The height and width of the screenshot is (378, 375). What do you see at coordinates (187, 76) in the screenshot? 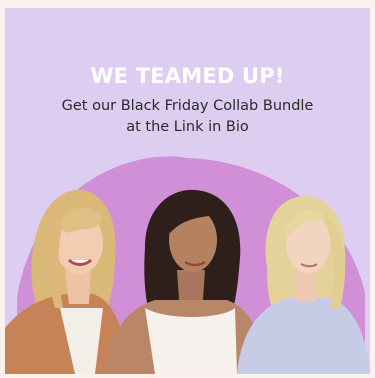
I see `headline: WE TEAMED UP!` at bounding box center [187, 76].